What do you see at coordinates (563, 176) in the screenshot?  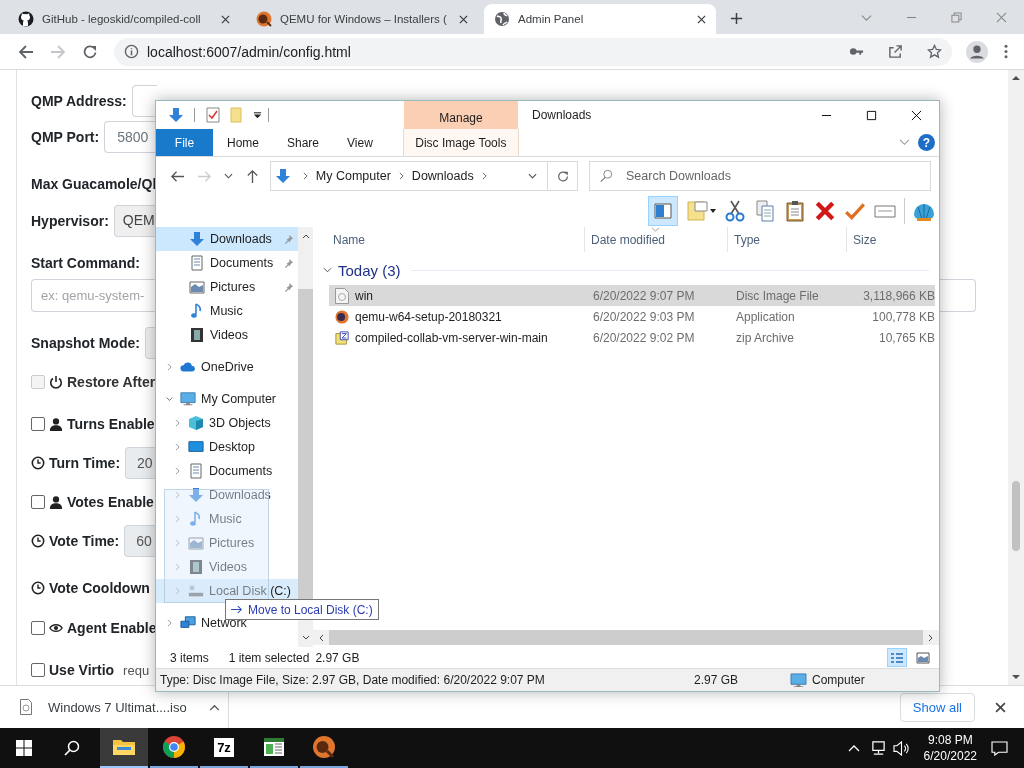 I see `refresh-button` at bounding box center [563, 176].